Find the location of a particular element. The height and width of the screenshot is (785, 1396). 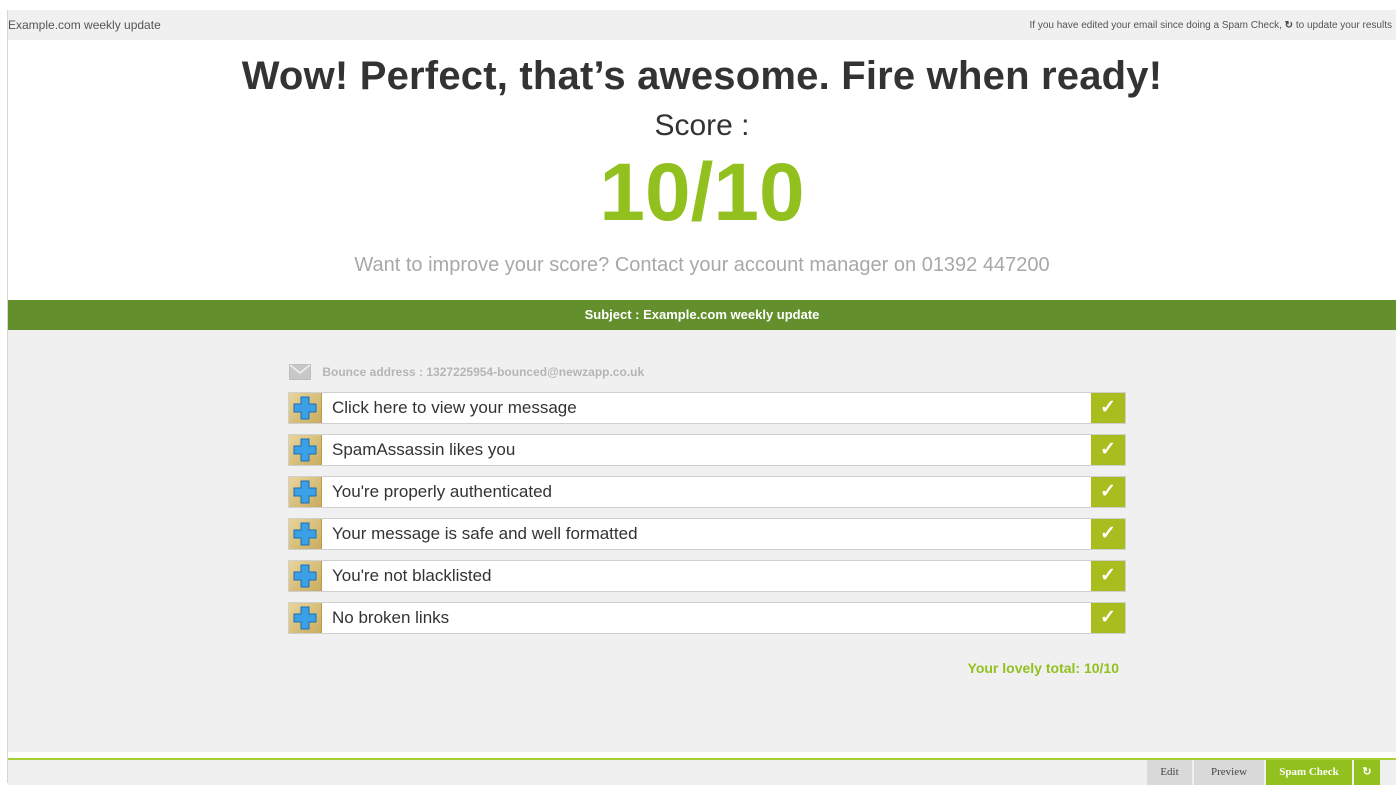

check-row-spamassassin: SpamAssassin likes you ✓ is located at coordinates (707, 450).